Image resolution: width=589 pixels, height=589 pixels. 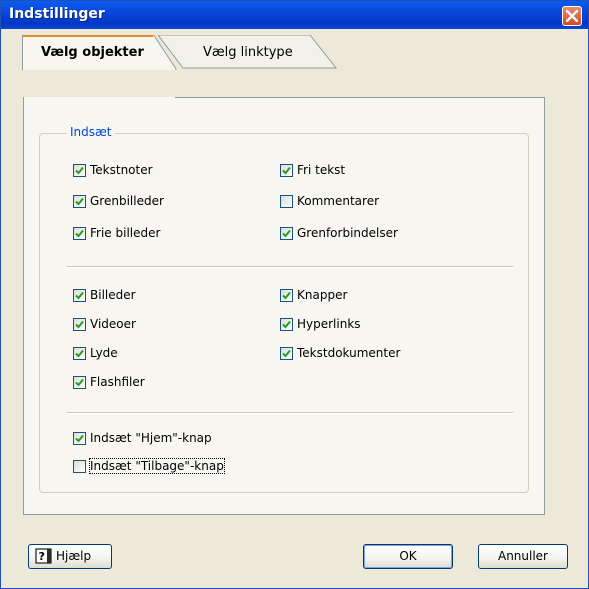 I want to click on checkbox-label: Knapper, so click(x=322, y=295).